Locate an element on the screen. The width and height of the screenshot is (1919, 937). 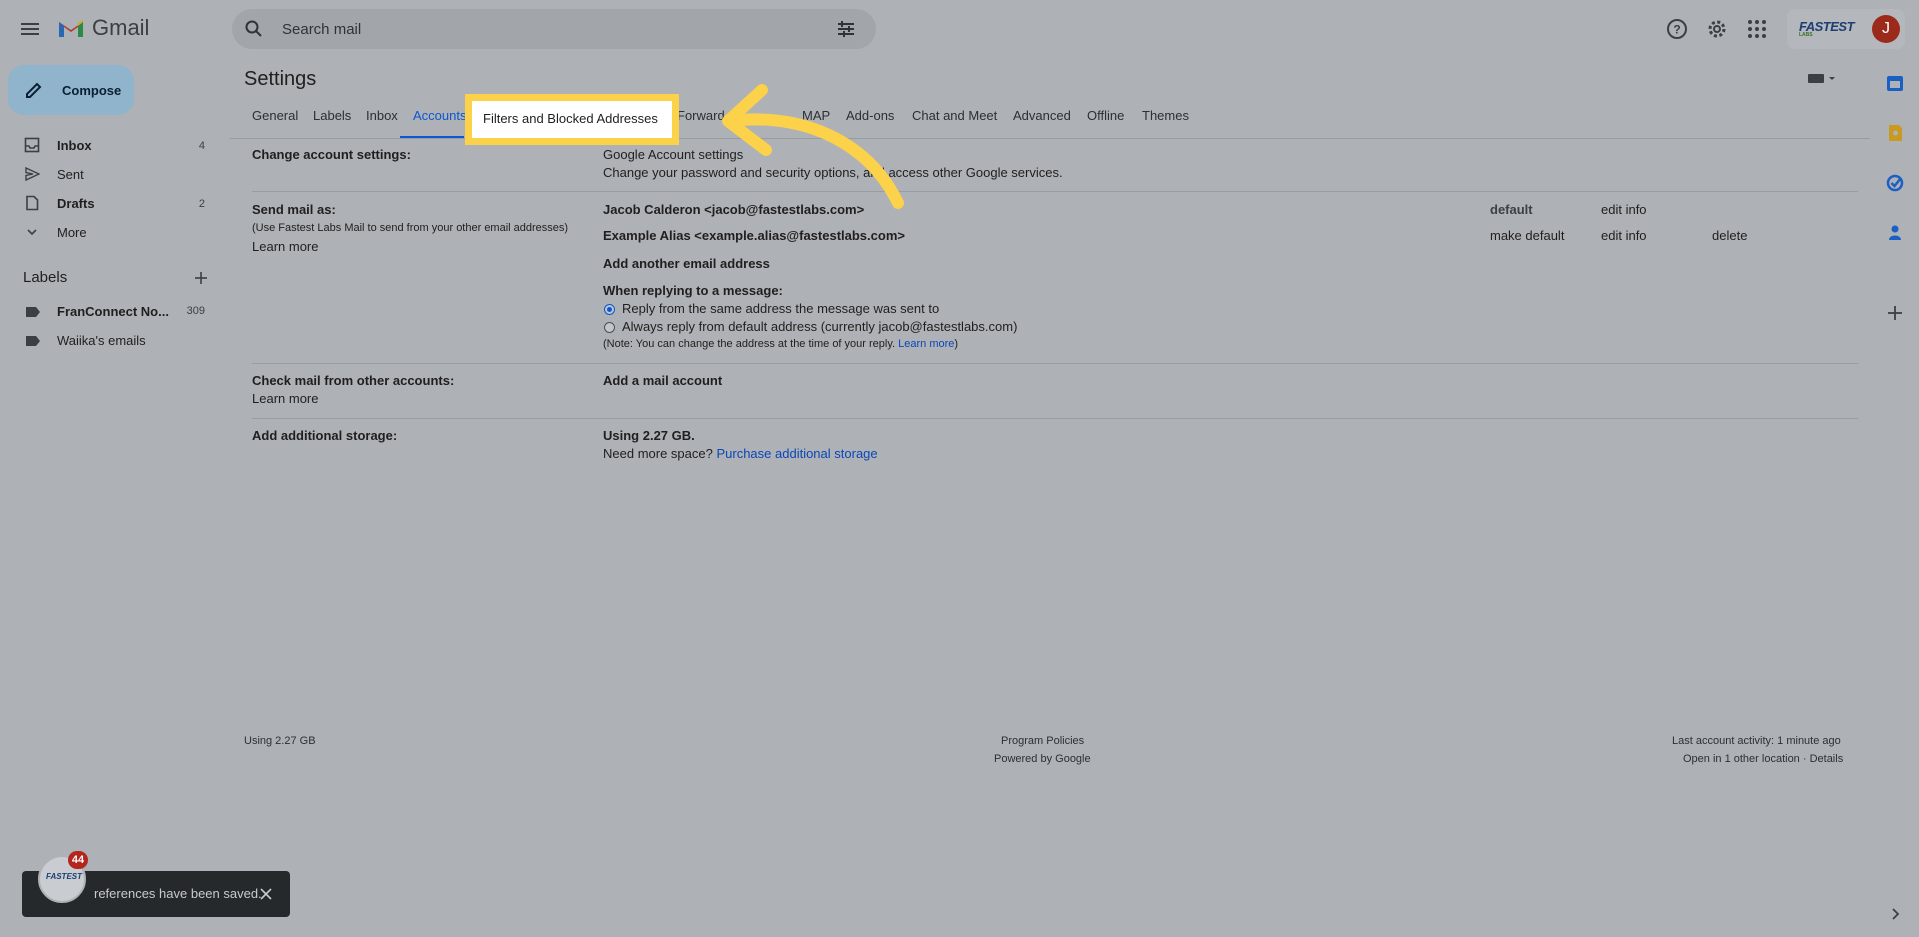
search-bar is located at coordinates (554, 29).